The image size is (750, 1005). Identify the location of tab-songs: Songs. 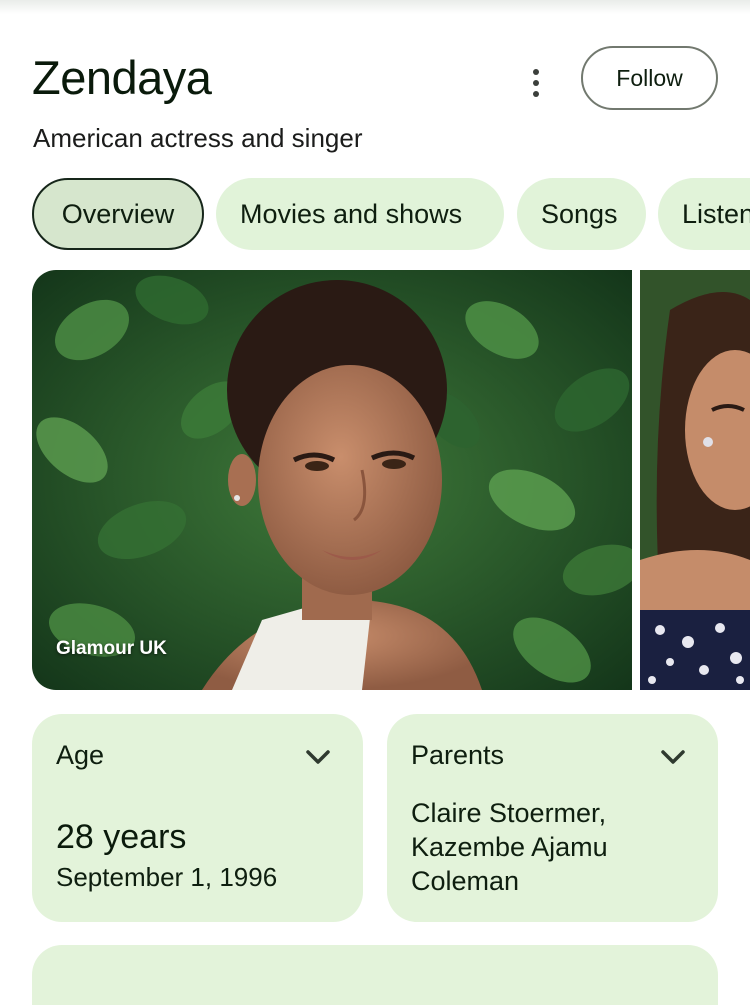
(581, 214).